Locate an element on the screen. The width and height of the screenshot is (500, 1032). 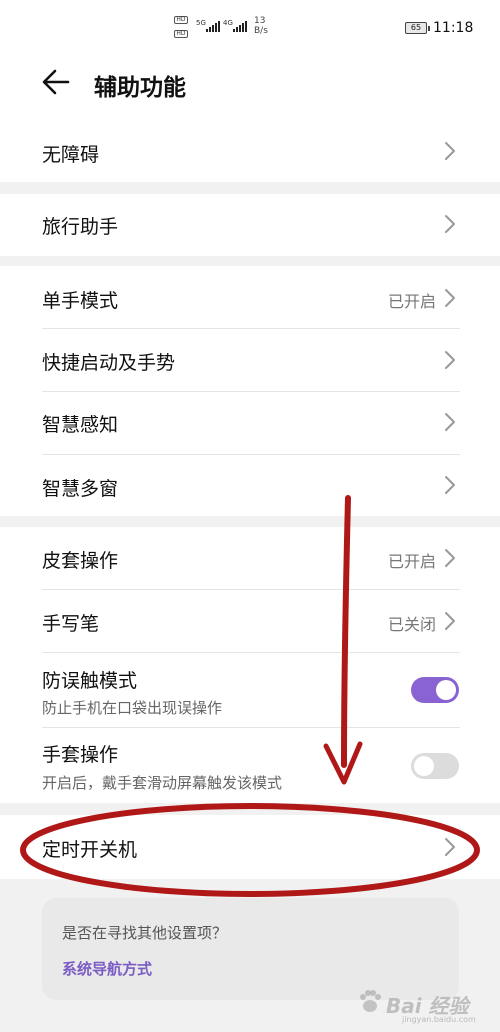
watermark-subtext: jingyan.baidu.com is located at coordinates (439, 1019).